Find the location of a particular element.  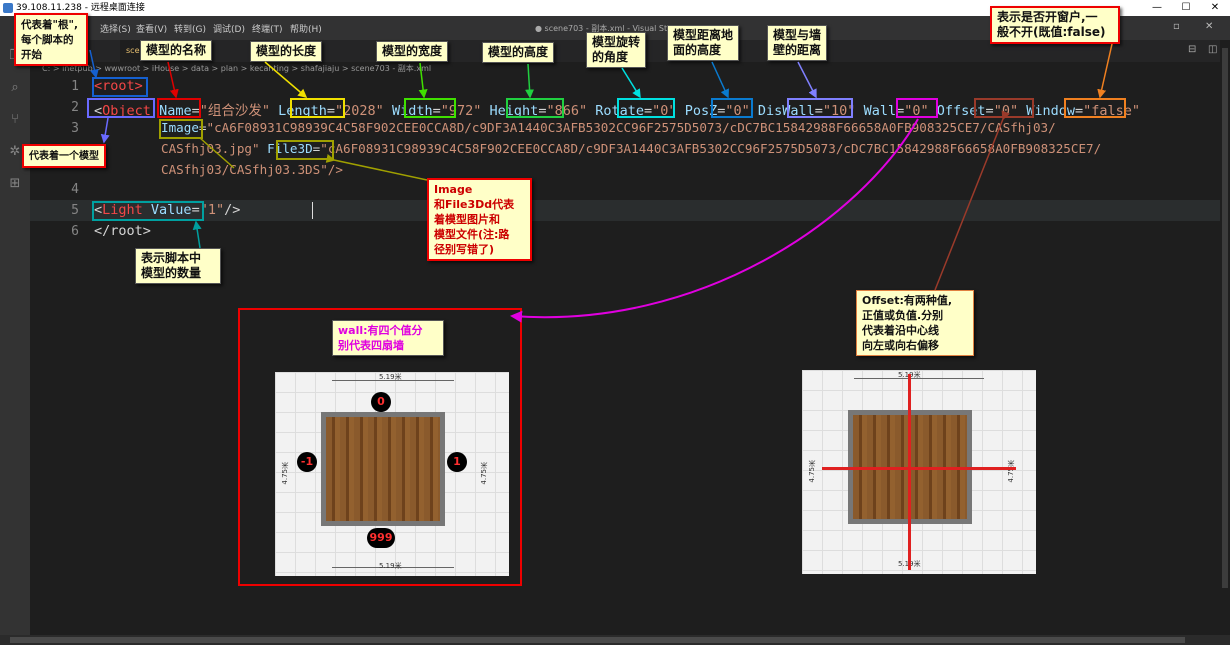

menu-debug: 调试(D) is located at coordinates (229, 28).